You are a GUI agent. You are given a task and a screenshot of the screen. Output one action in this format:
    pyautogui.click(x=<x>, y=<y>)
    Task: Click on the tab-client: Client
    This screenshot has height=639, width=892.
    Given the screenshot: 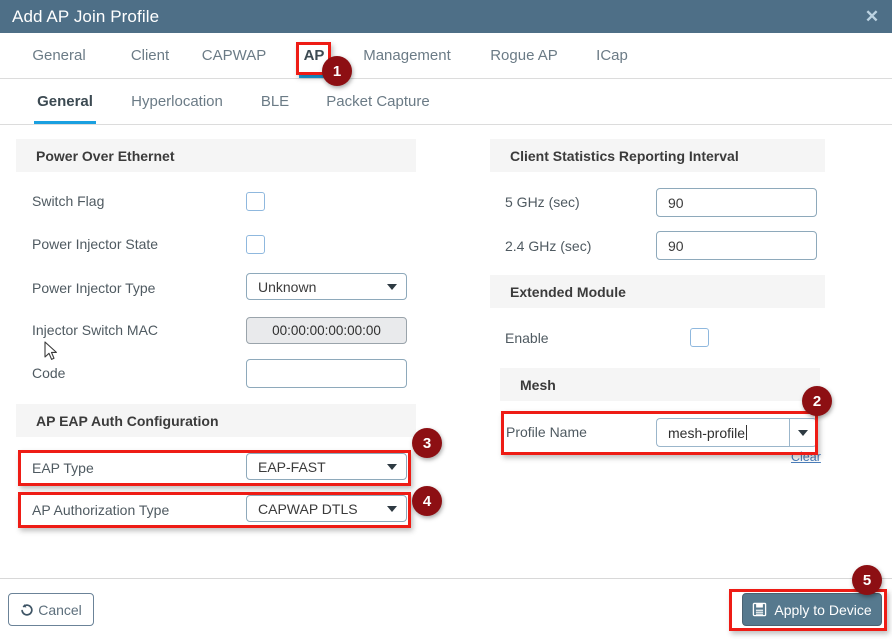 What is the action you would take?
    pyautogui.click(x=150, y=55)
    